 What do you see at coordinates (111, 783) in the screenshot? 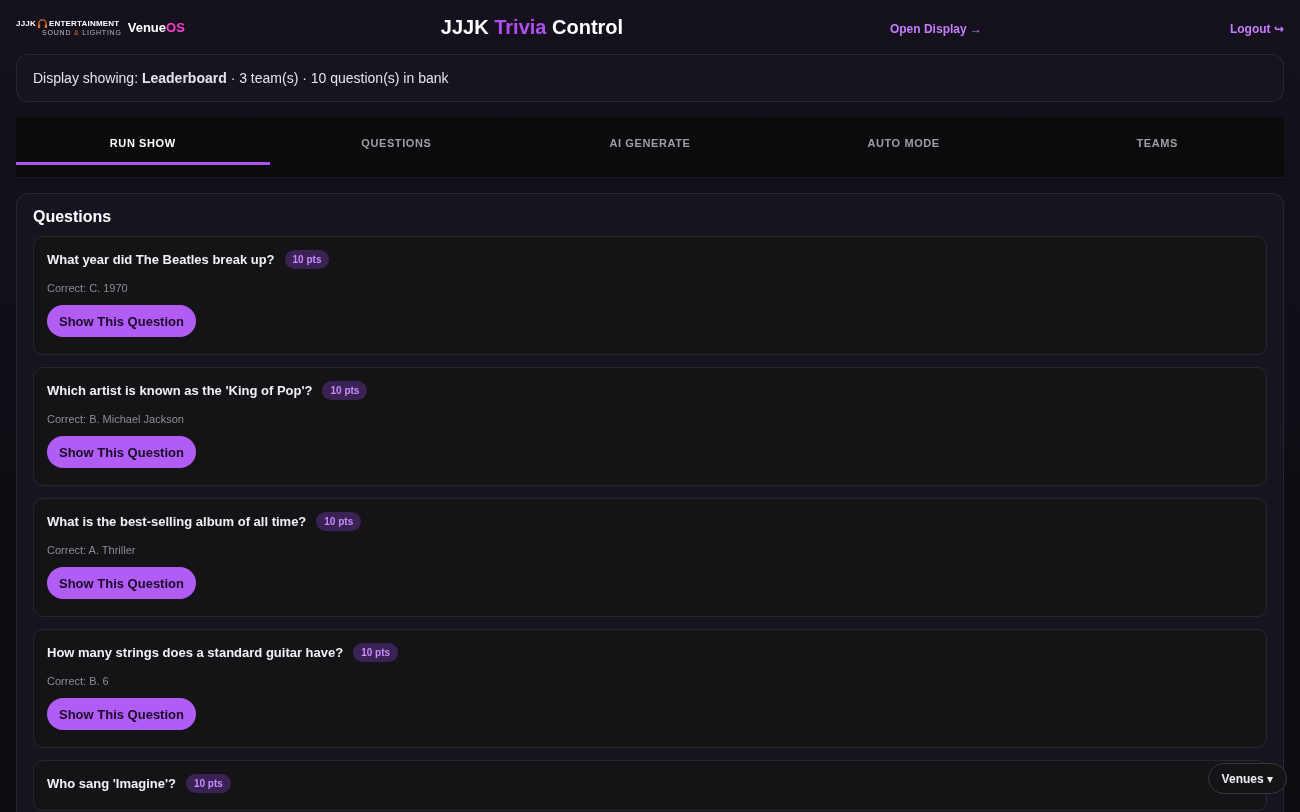
I see `question-text: Who sang 'Imagine'?` at bounding box center [111, 783].